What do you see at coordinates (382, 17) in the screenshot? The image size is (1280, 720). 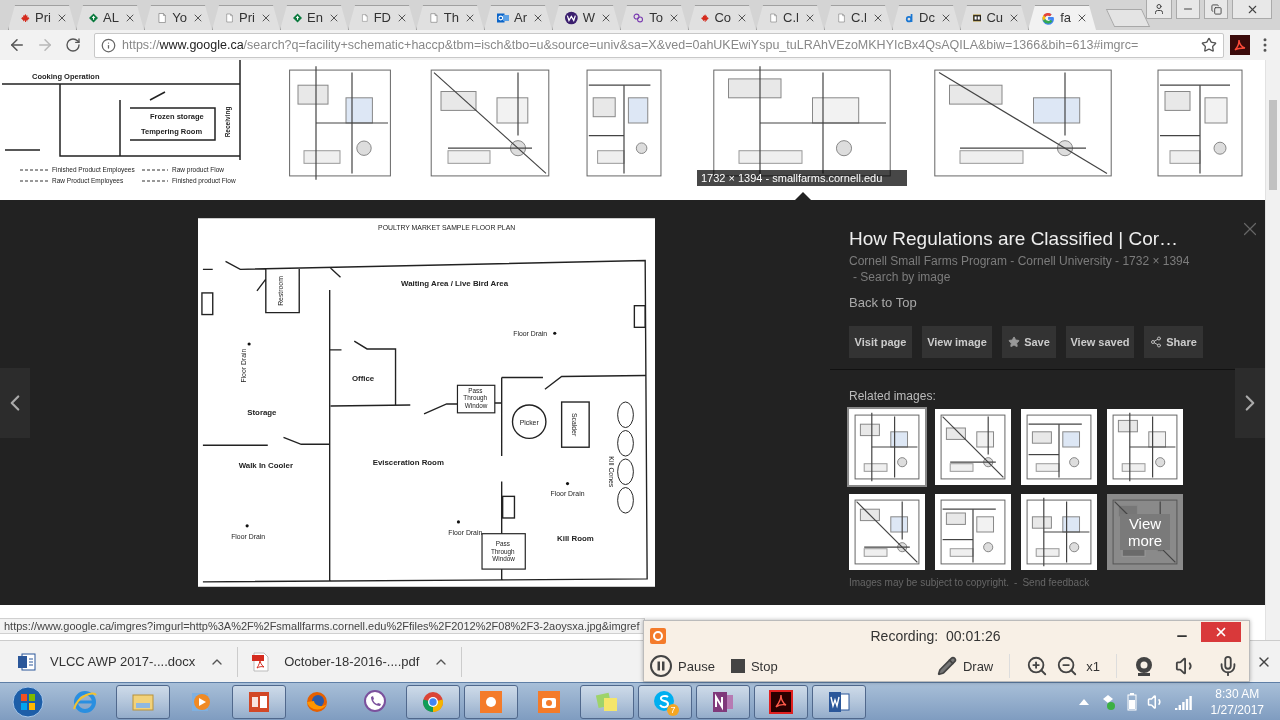 I see `browser-tab: FD` at bounding box center [382, 17].